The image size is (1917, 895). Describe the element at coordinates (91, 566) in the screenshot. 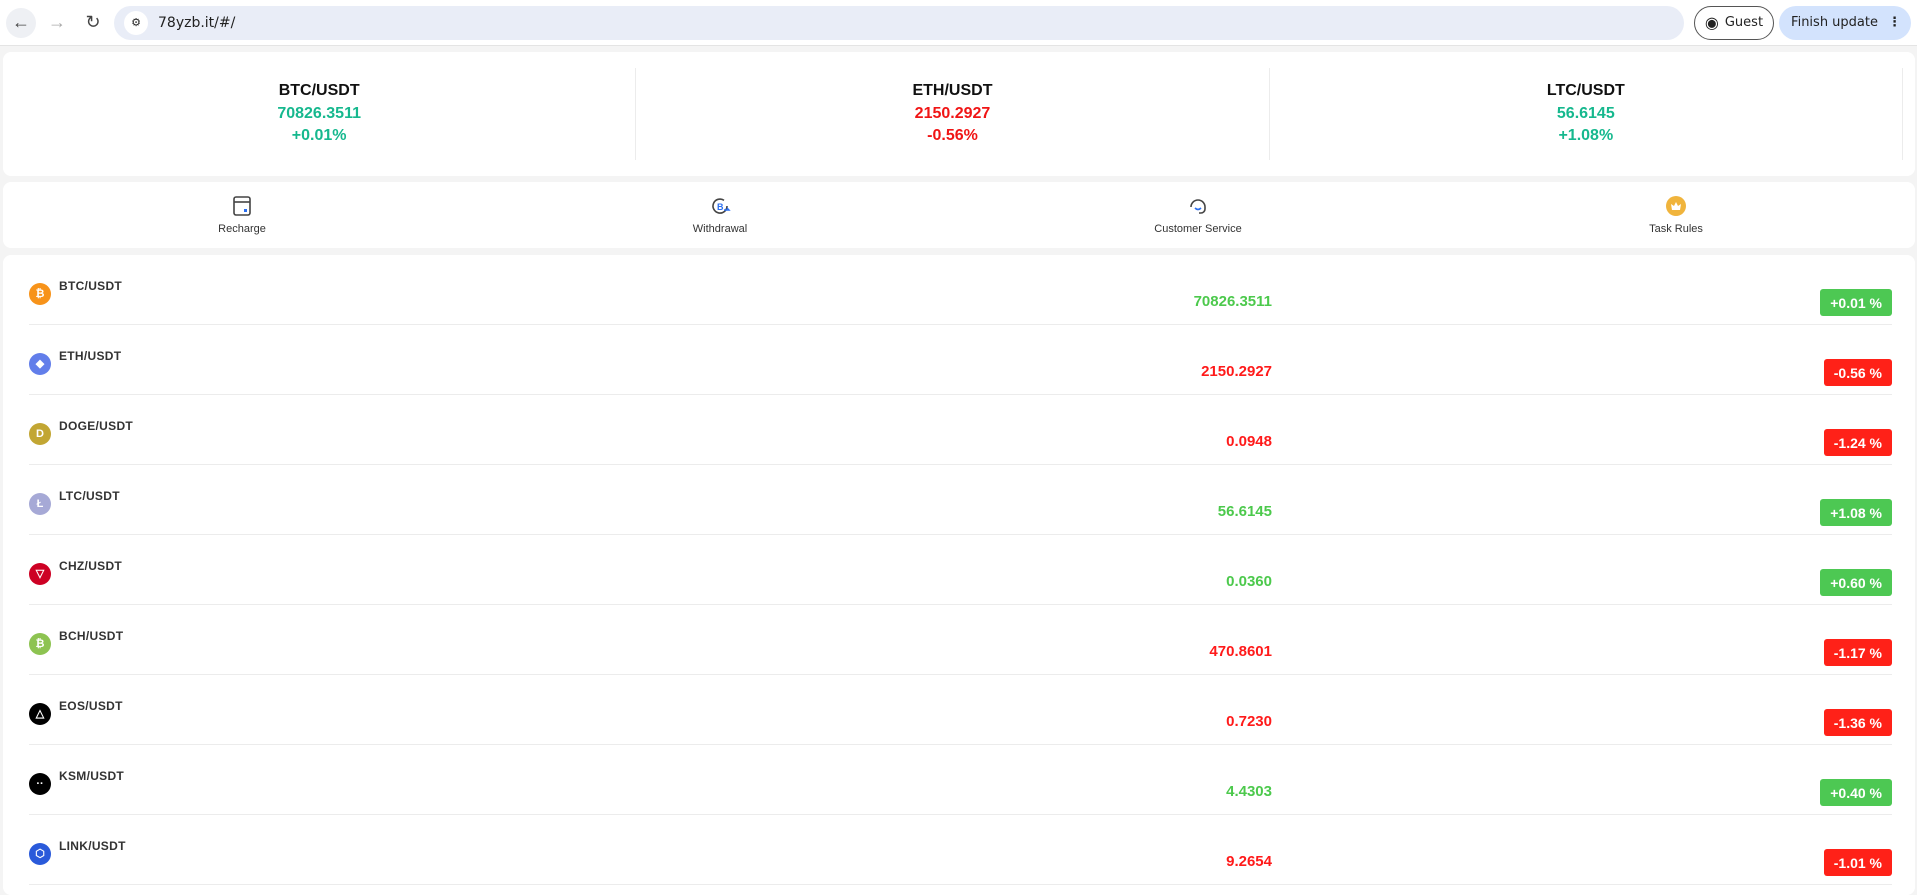

I see `market-pair: CHZ/USDT` at that location.